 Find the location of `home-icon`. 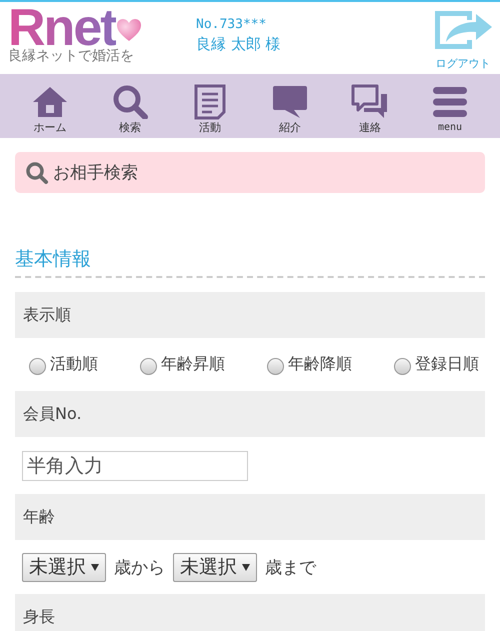

home-icon is located at coordinates (50, 102).